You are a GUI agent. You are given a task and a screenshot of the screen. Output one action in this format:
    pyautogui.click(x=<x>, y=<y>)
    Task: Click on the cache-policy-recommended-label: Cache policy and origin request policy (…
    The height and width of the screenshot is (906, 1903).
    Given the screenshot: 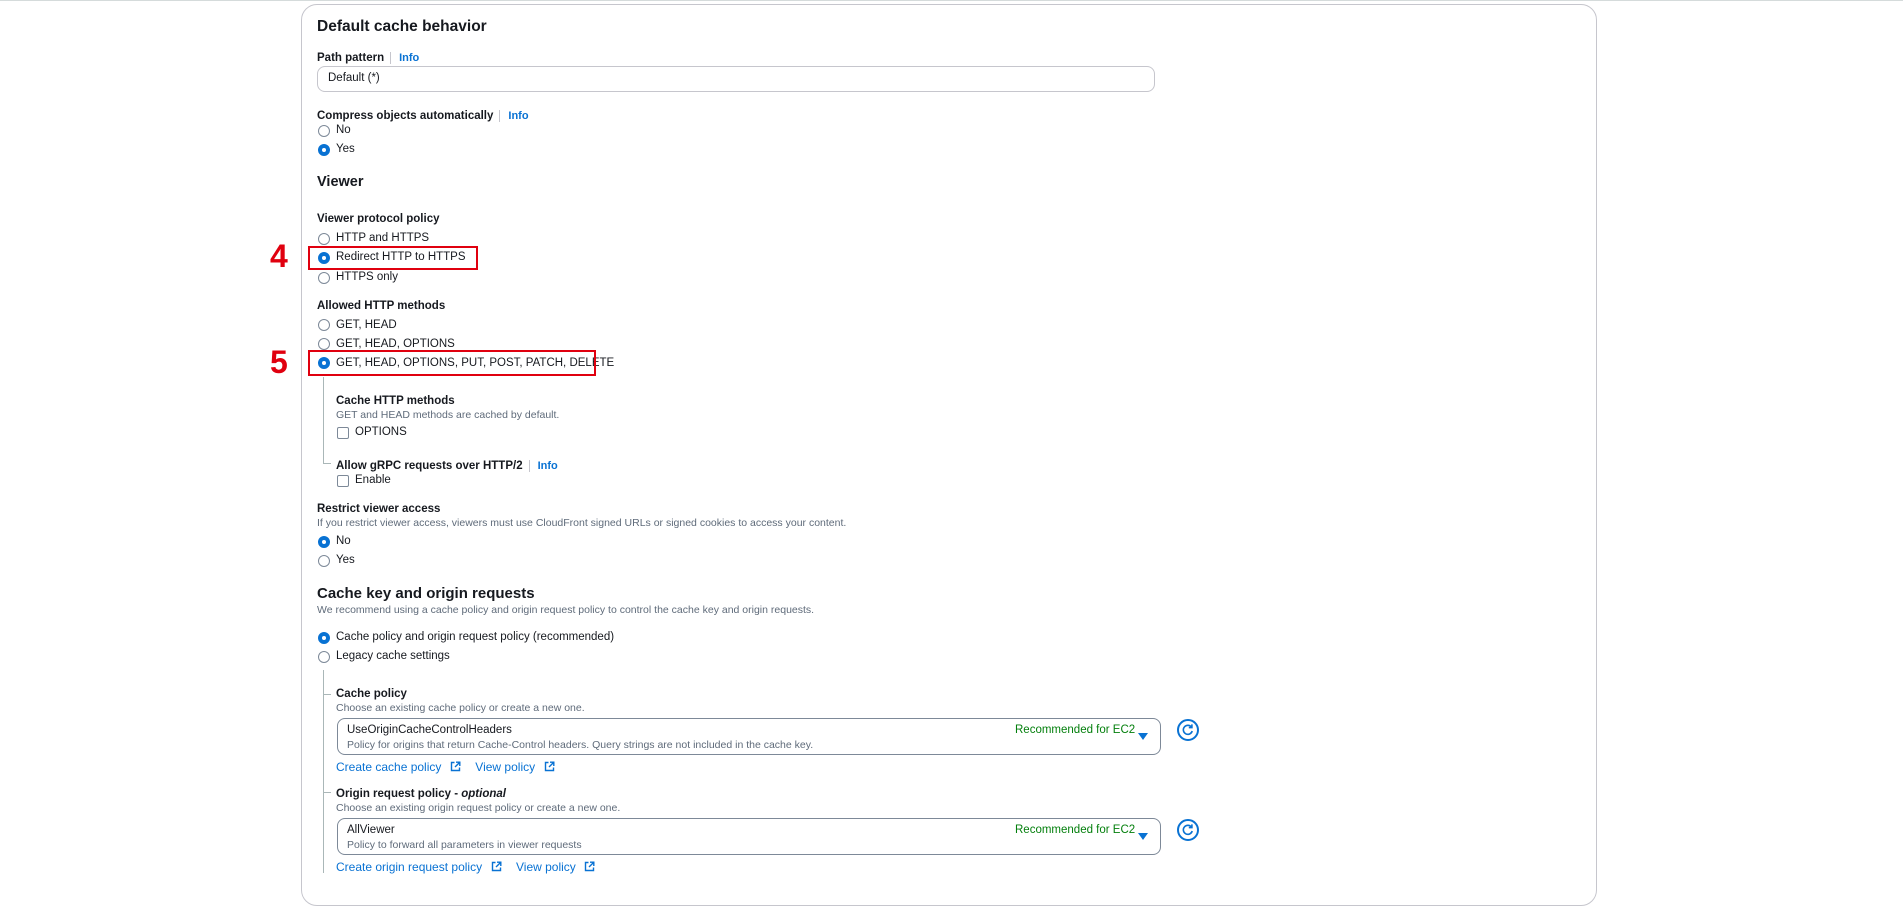 What is the action you would take?
    pyautogui.click(x=475, y=637)
    